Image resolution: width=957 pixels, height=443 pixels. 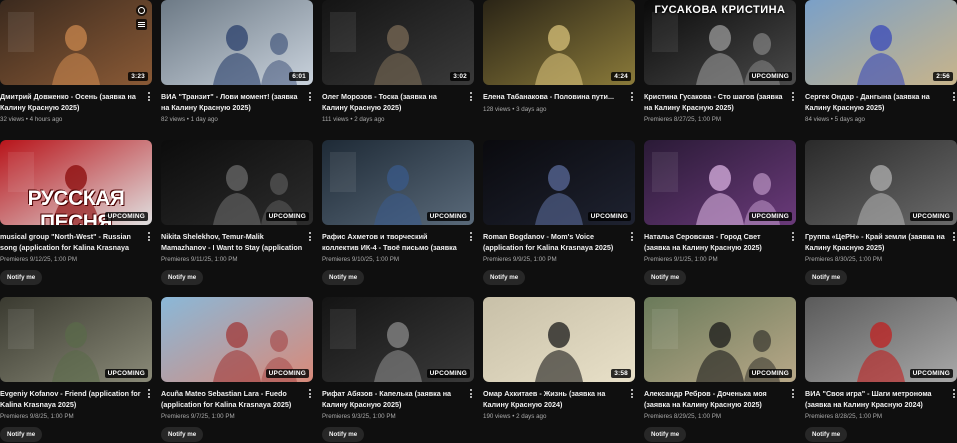 I want to click on add-to-queue-icon, so click(x=141, y=24).